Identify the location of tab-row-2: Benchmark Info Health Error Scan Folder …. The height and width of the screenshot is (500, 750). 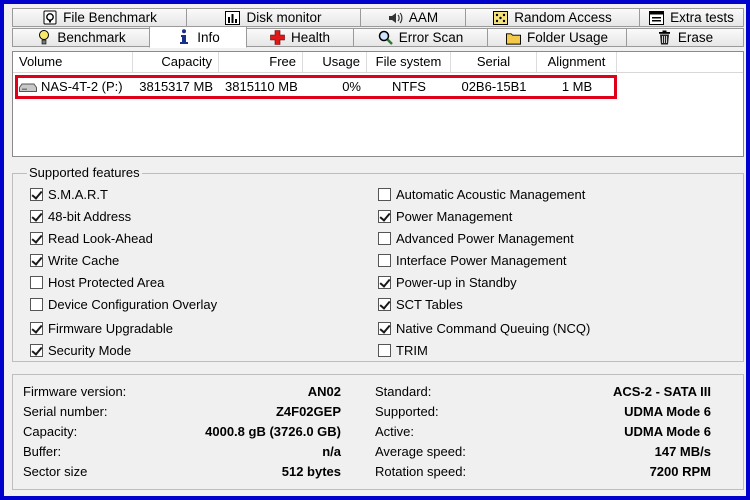
(378, 37).